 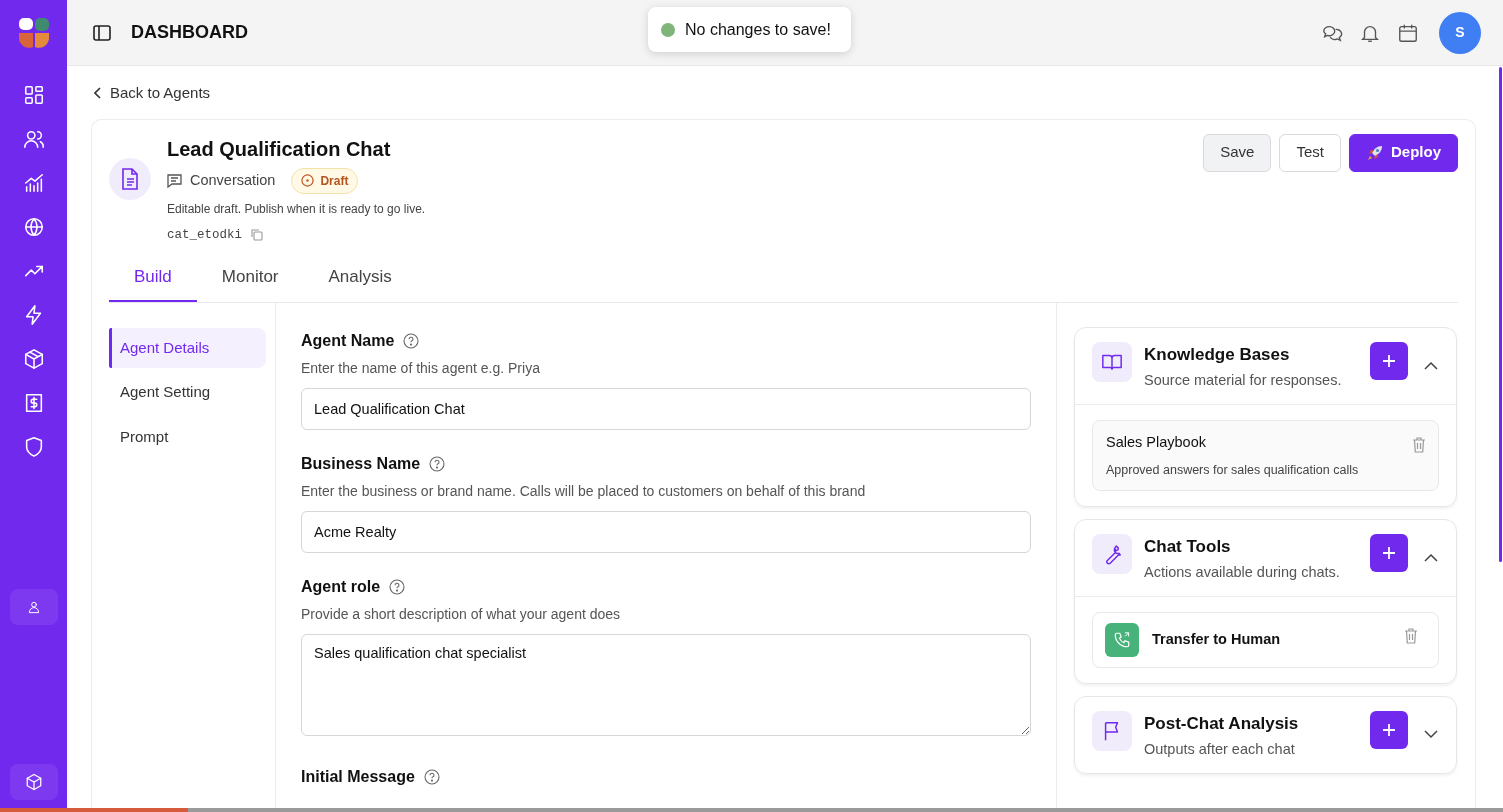 I want to click on field-label: Agent Name, so click(x=348, y=340).